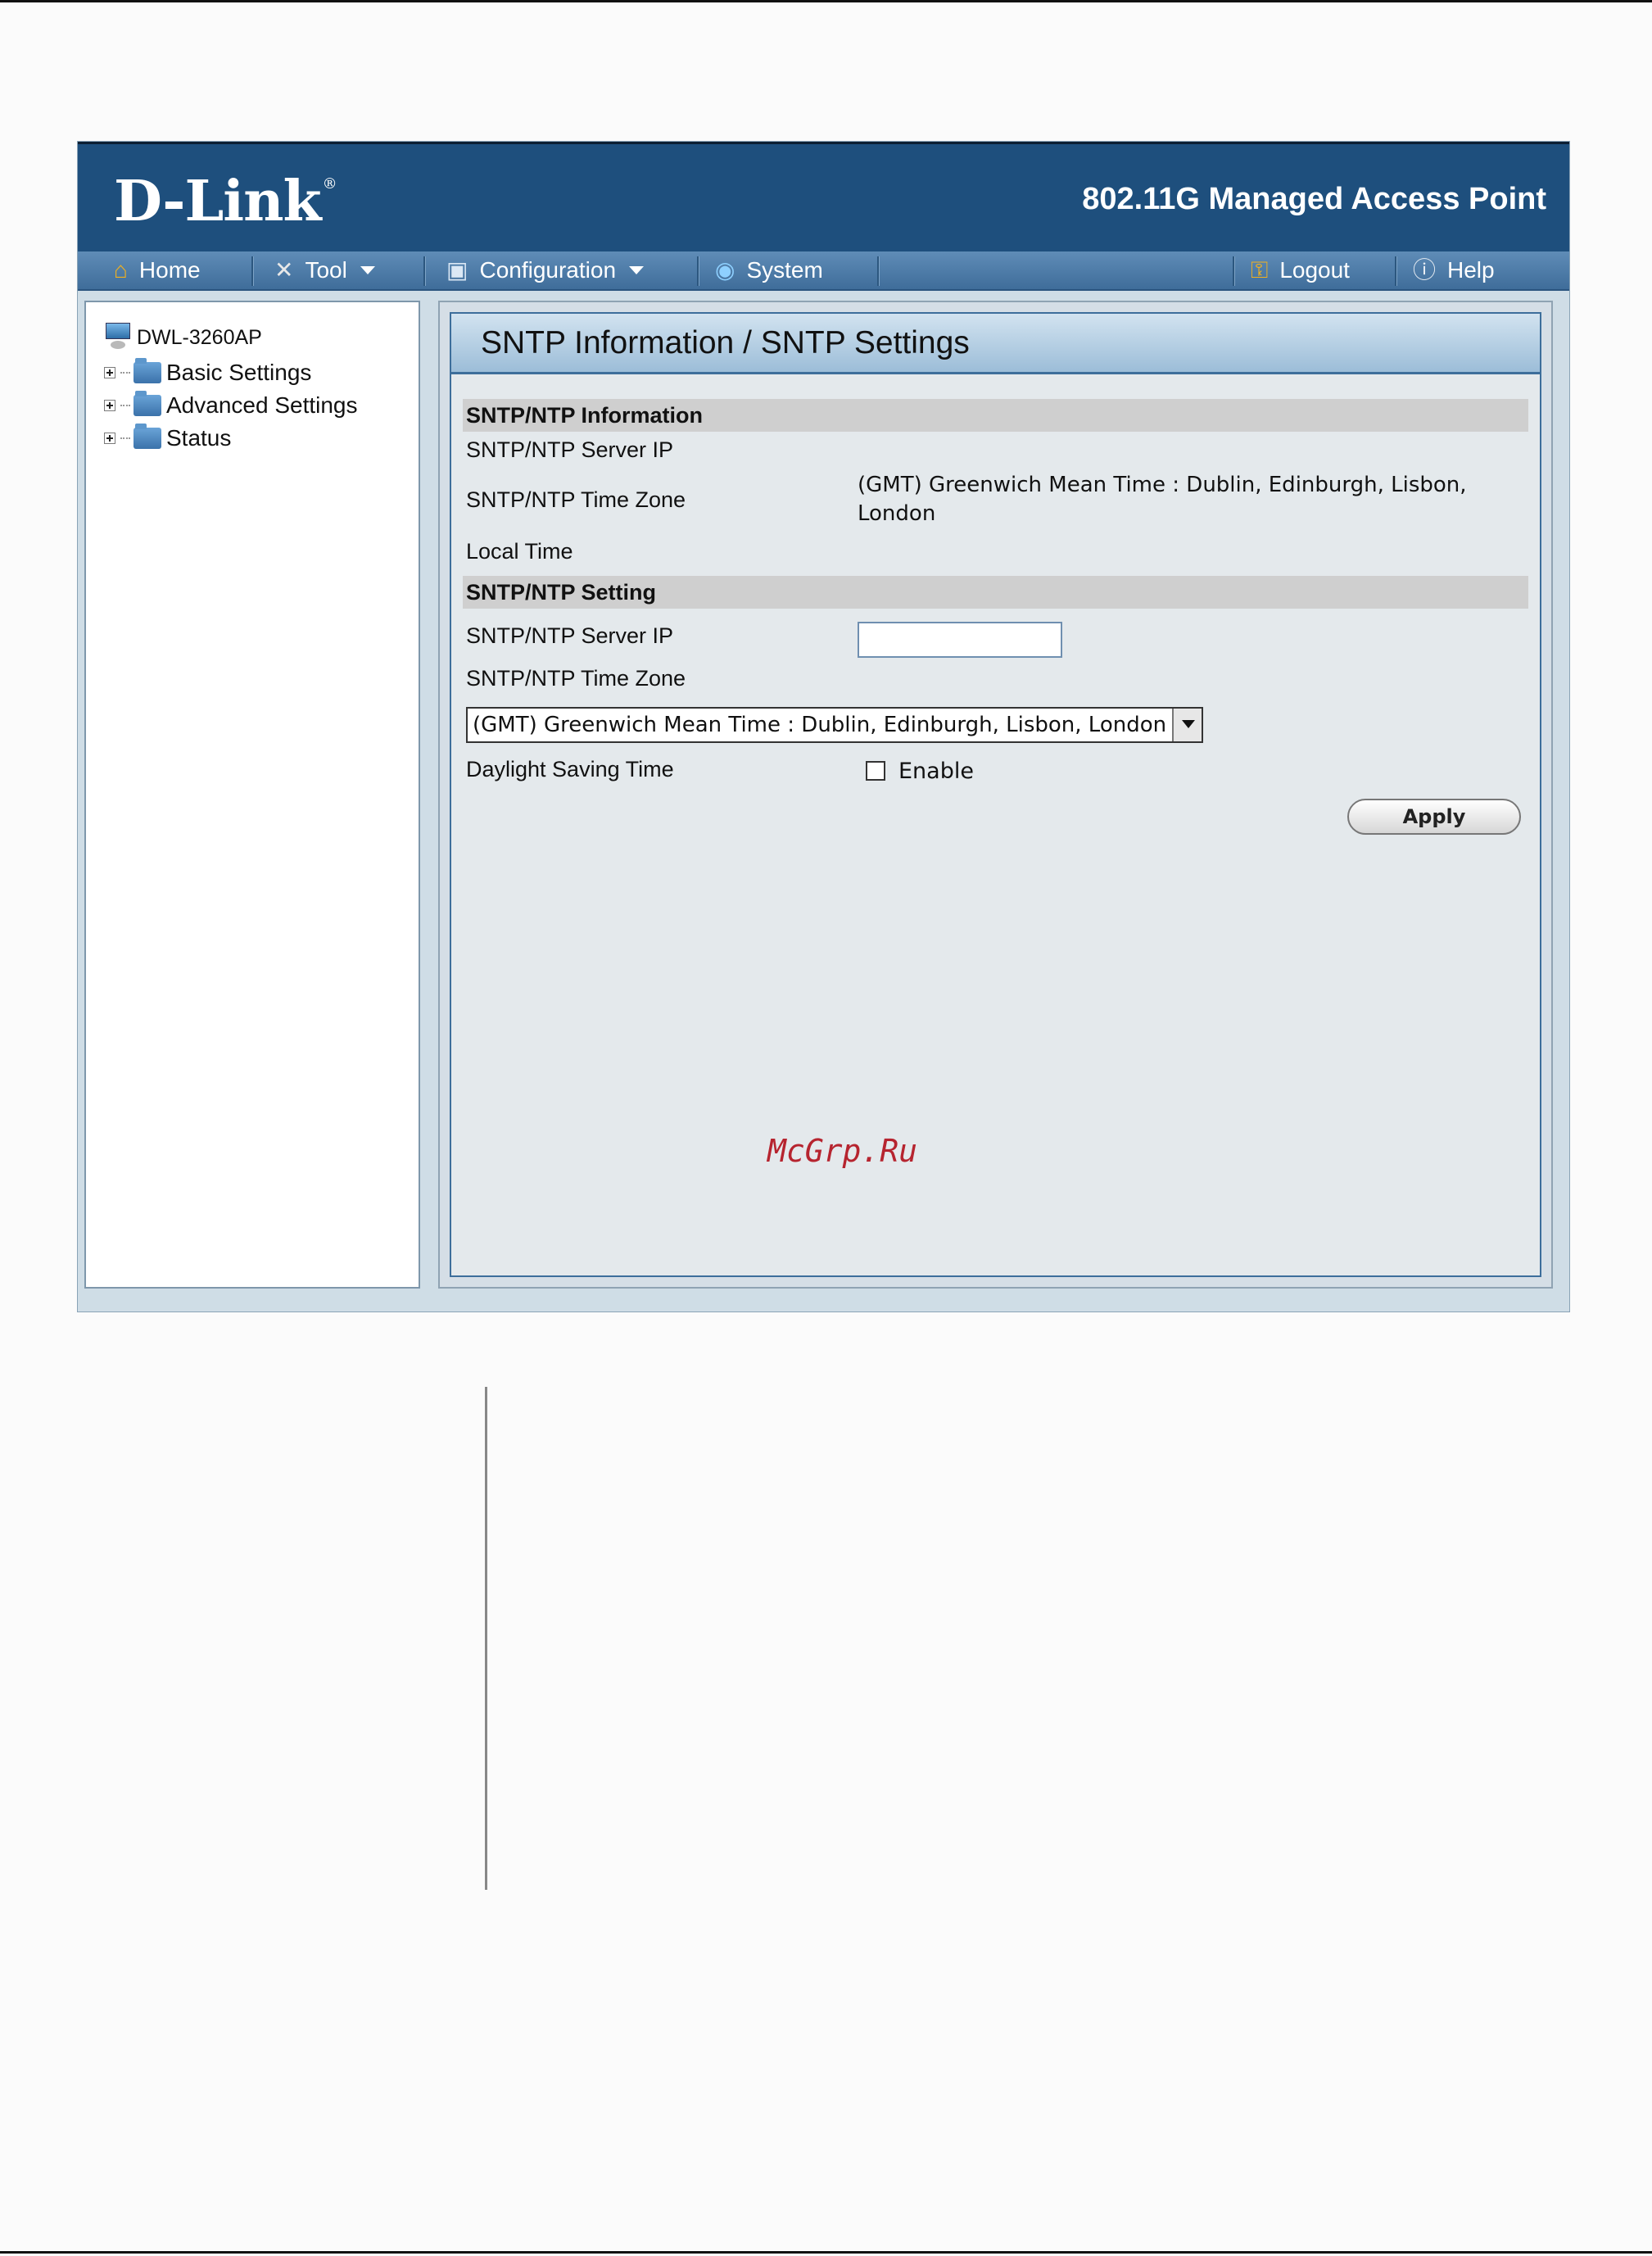 The image size is (1652, 2256). What do you see at coordinates (995, 344) in the screenshot?
I see `page-title-bar: SNTP Information / SNTP Settings` at bounding box center [995, 344].